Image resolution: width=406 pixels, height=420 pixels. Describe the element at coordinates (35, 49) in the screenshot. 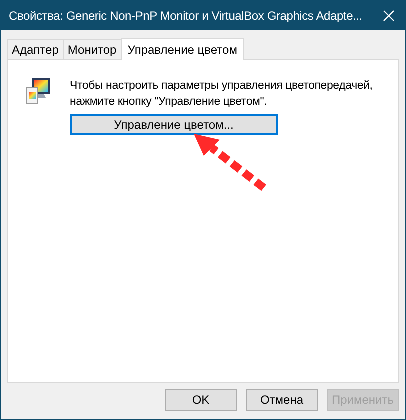

I see `tab: Адаптер` at that location.